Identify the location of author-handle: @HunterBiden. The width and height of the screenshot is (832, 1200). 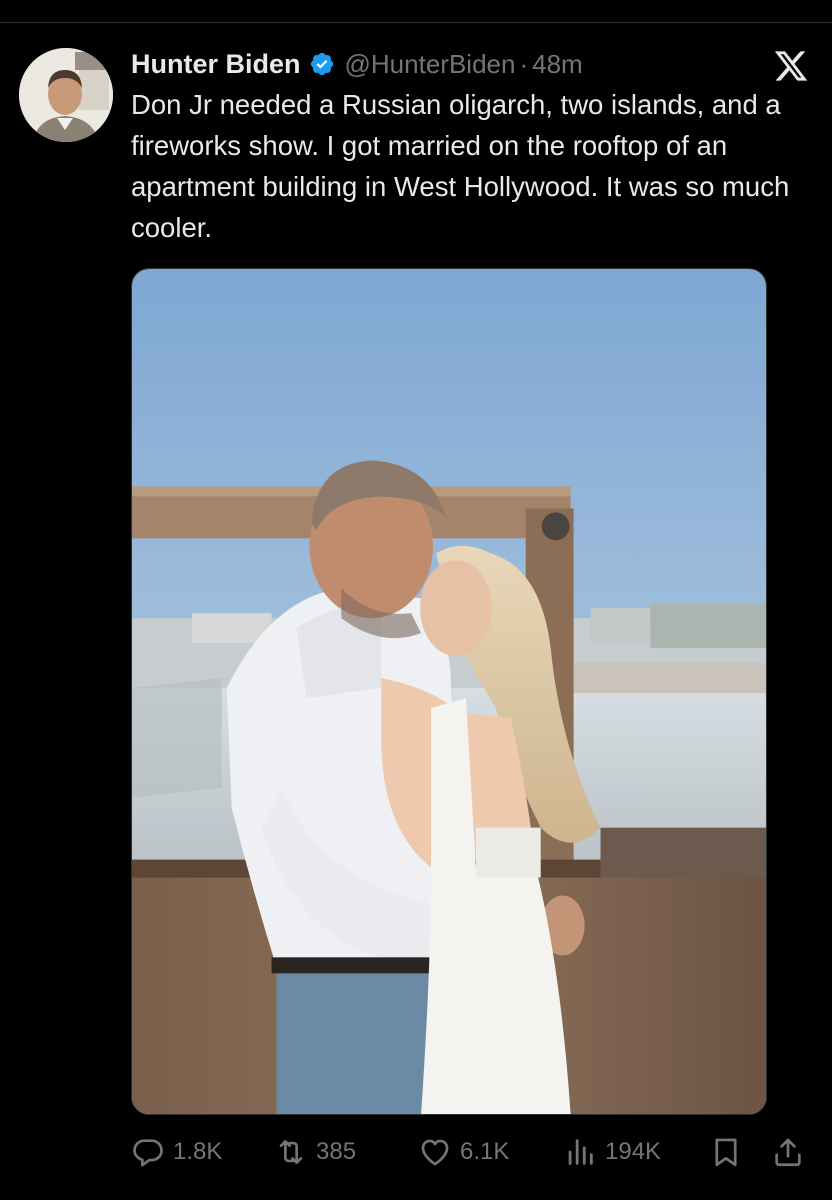
(430, 64).